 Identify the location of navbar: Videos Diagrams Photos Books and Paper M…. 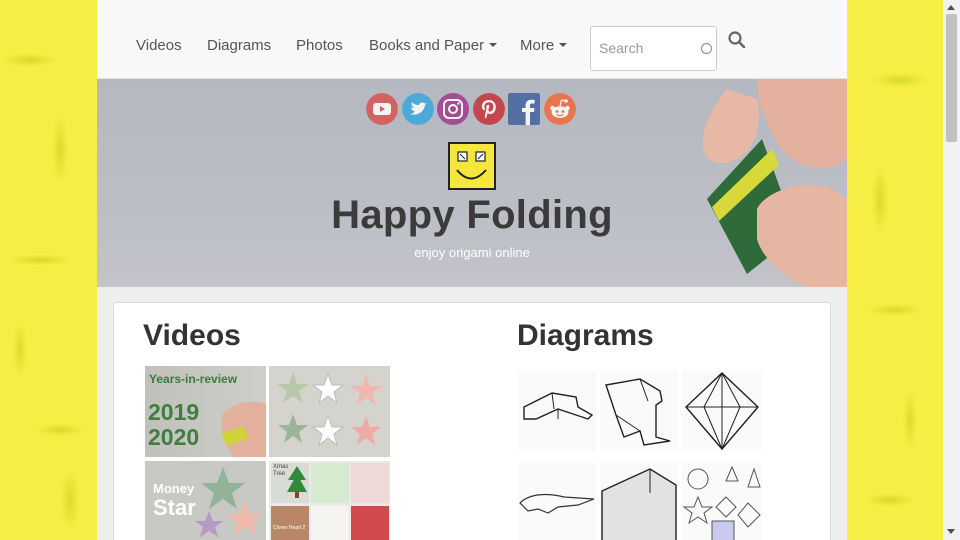
(472, 39).